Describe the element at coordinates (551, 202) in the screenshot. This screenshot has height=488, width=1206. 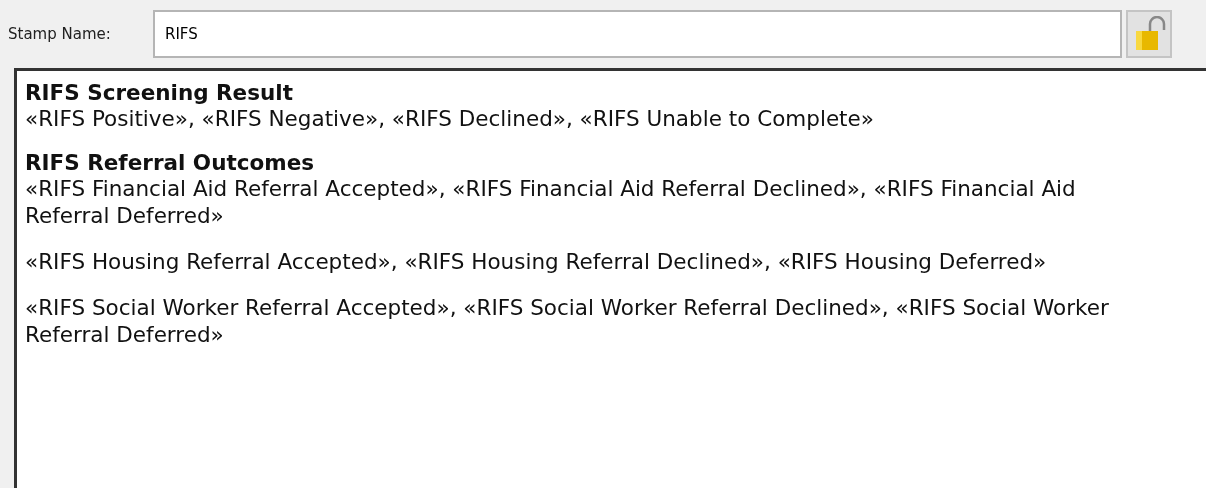
I see `paragraph: «RIFS Financial Aid Referral Accepted», «RIFS Financial Aid Referral Declined», «RIFS Financial Aid Referral Deferred»` at that location.